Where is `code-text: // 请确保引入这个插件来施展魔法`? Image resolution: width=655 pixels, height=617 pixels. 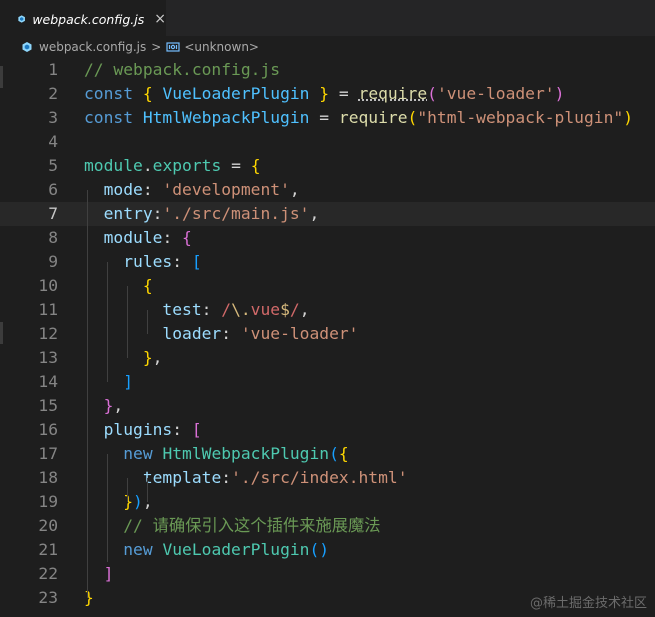 code-text: // 请确保引入这个插件来施展魔法 is located at coordinates (232, 526).